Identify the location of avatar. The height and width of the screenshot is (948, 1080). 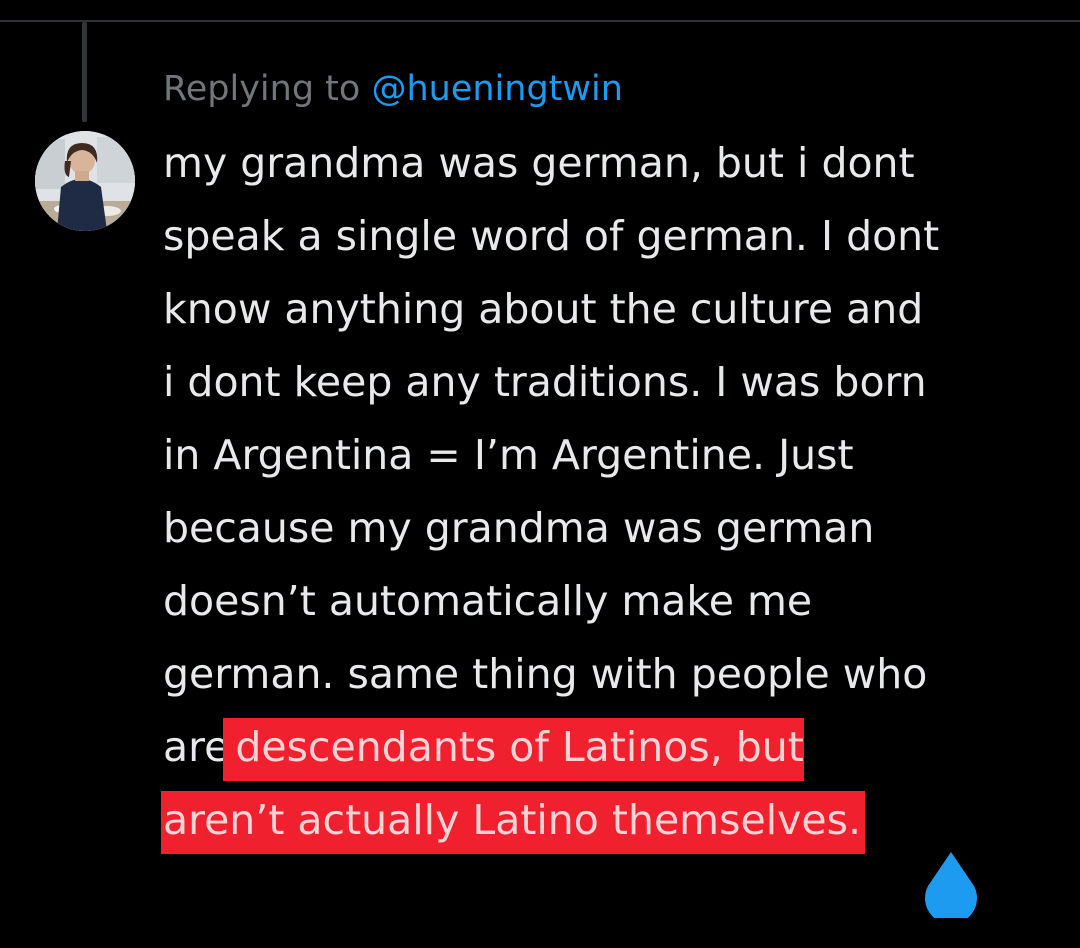
(85, 181).